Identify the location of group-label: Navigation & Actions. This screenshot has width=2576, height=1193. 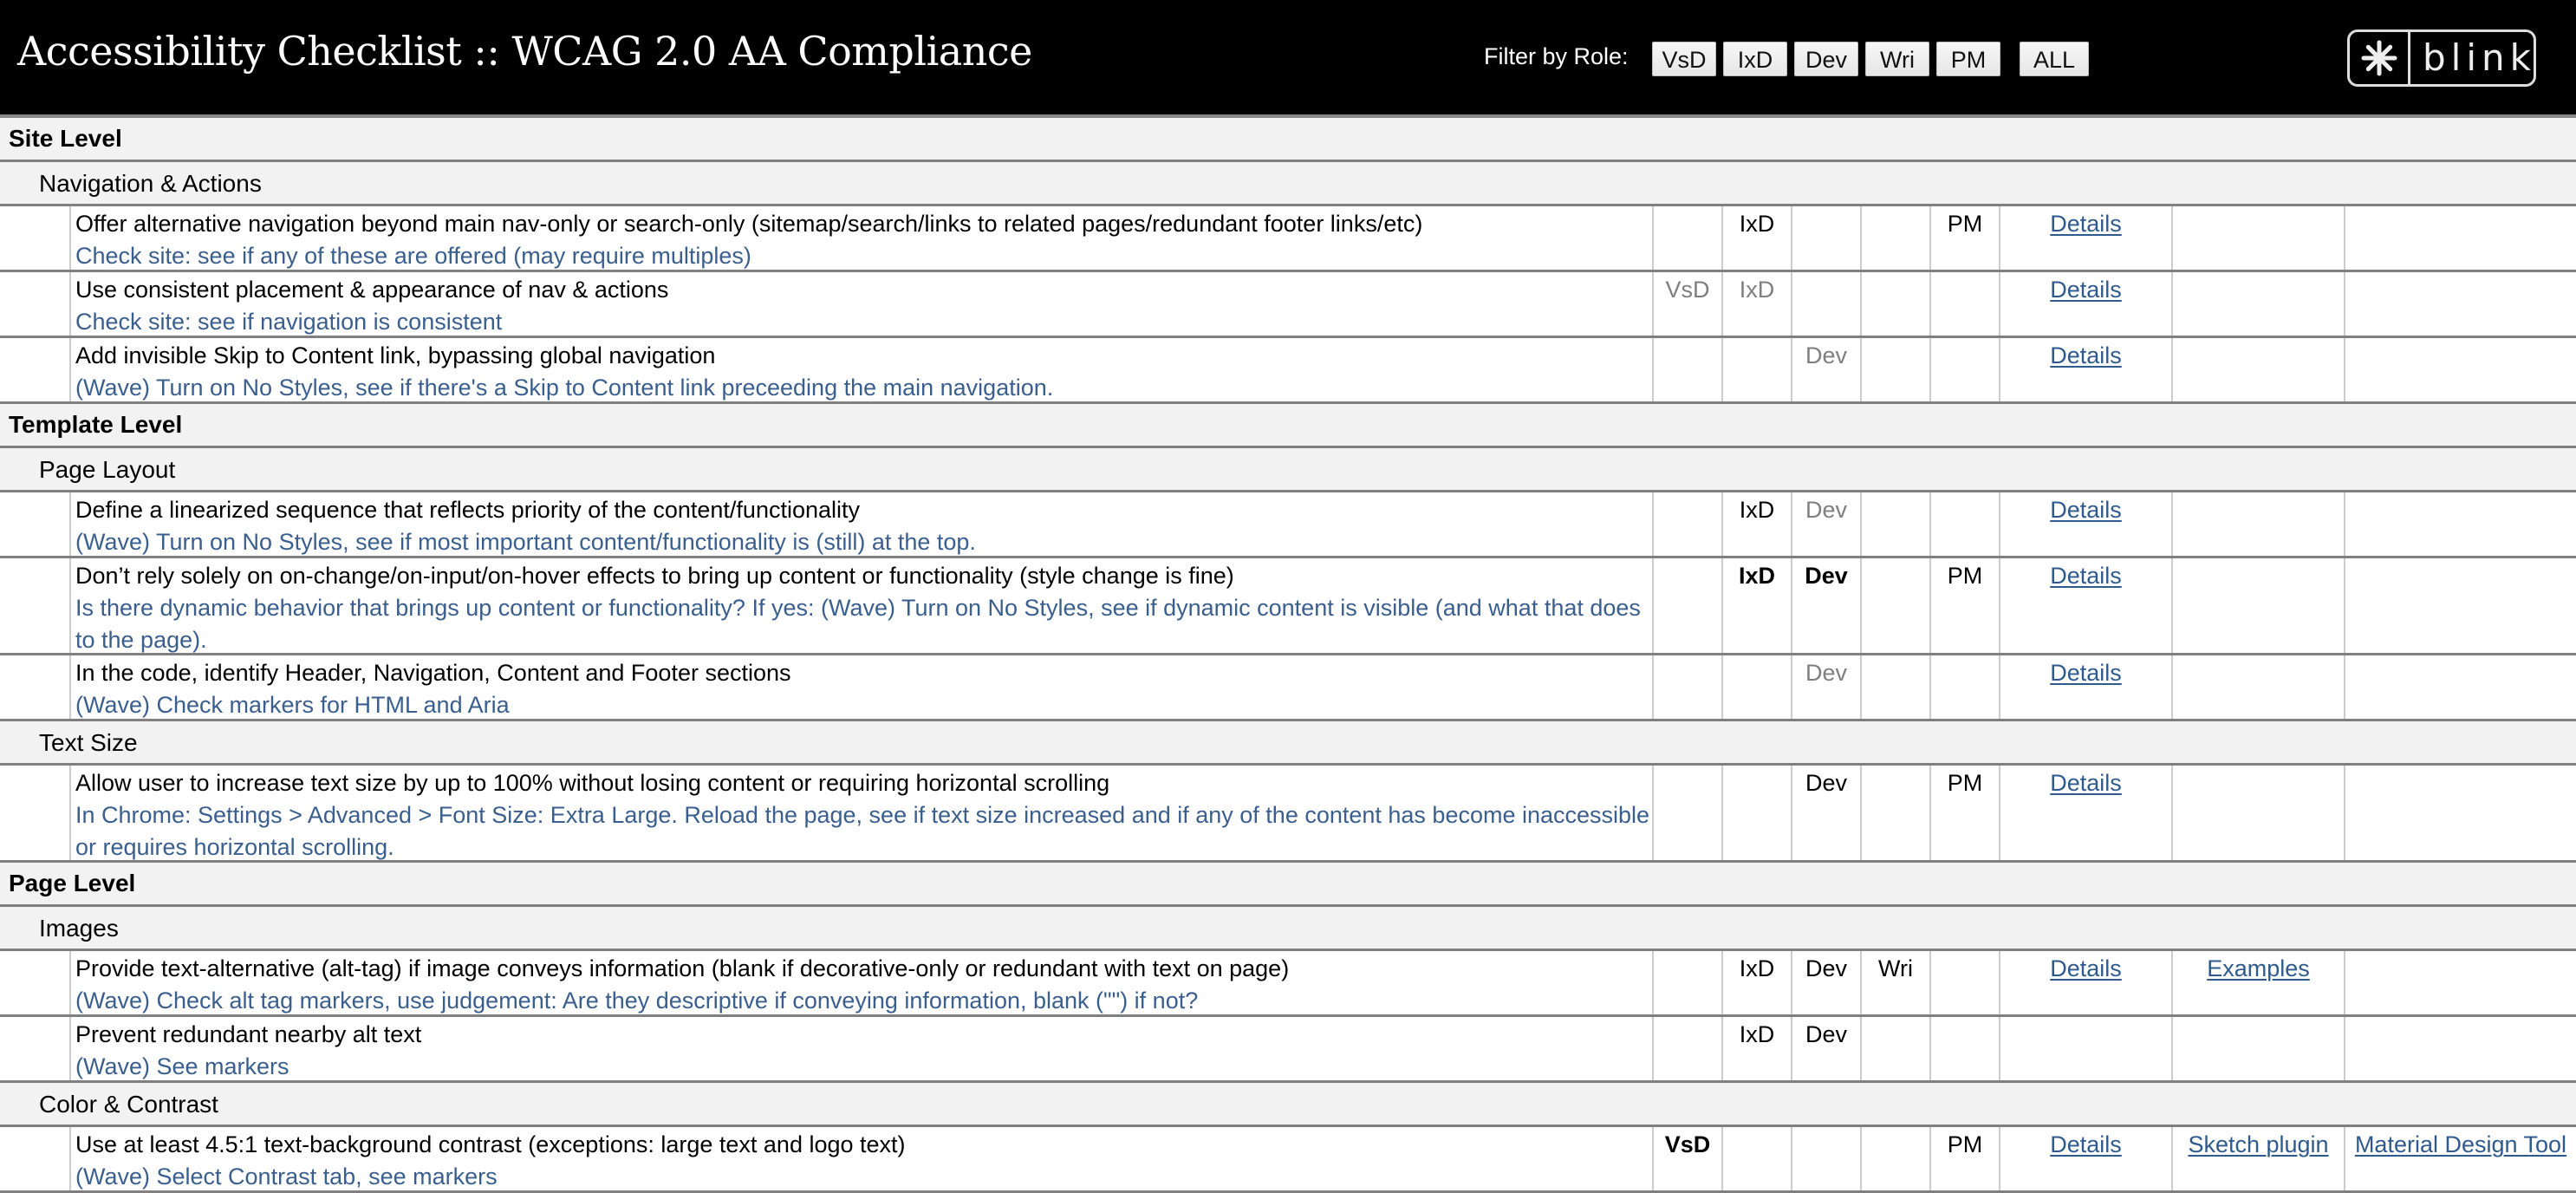
(150, 183).